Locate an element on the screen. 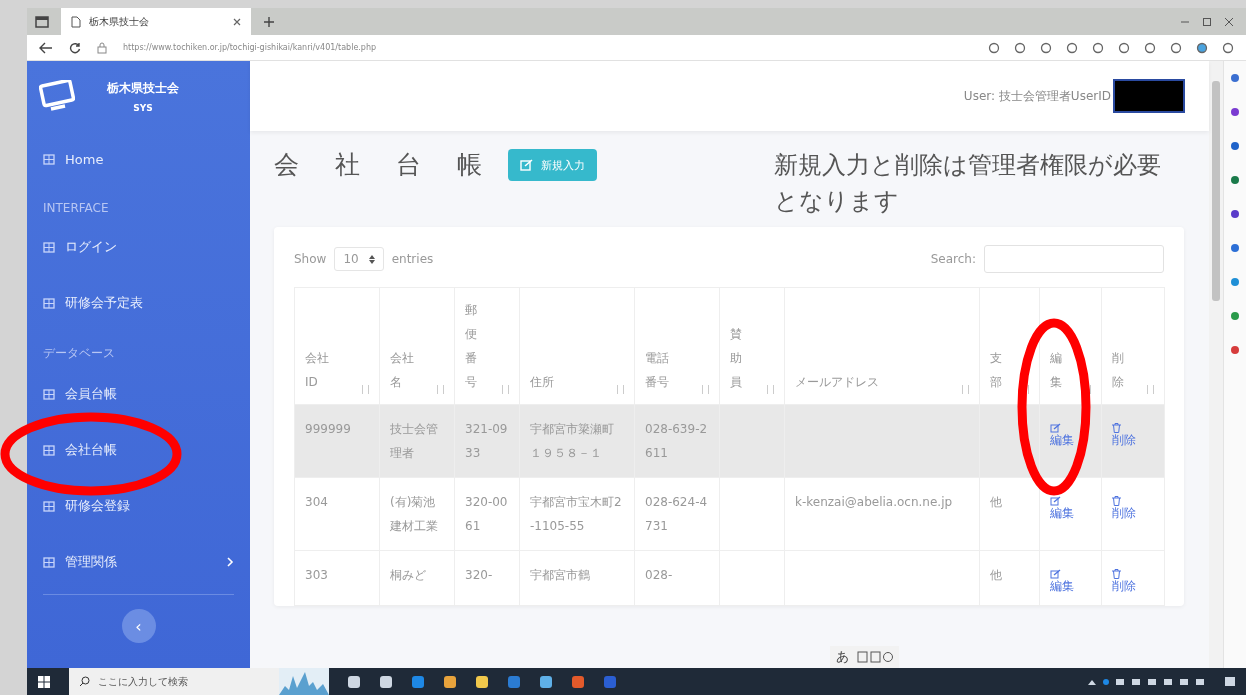 The width and height of the screenshot is (1246, 695). column-header: 削除 is located at coordinates (1133, 346).